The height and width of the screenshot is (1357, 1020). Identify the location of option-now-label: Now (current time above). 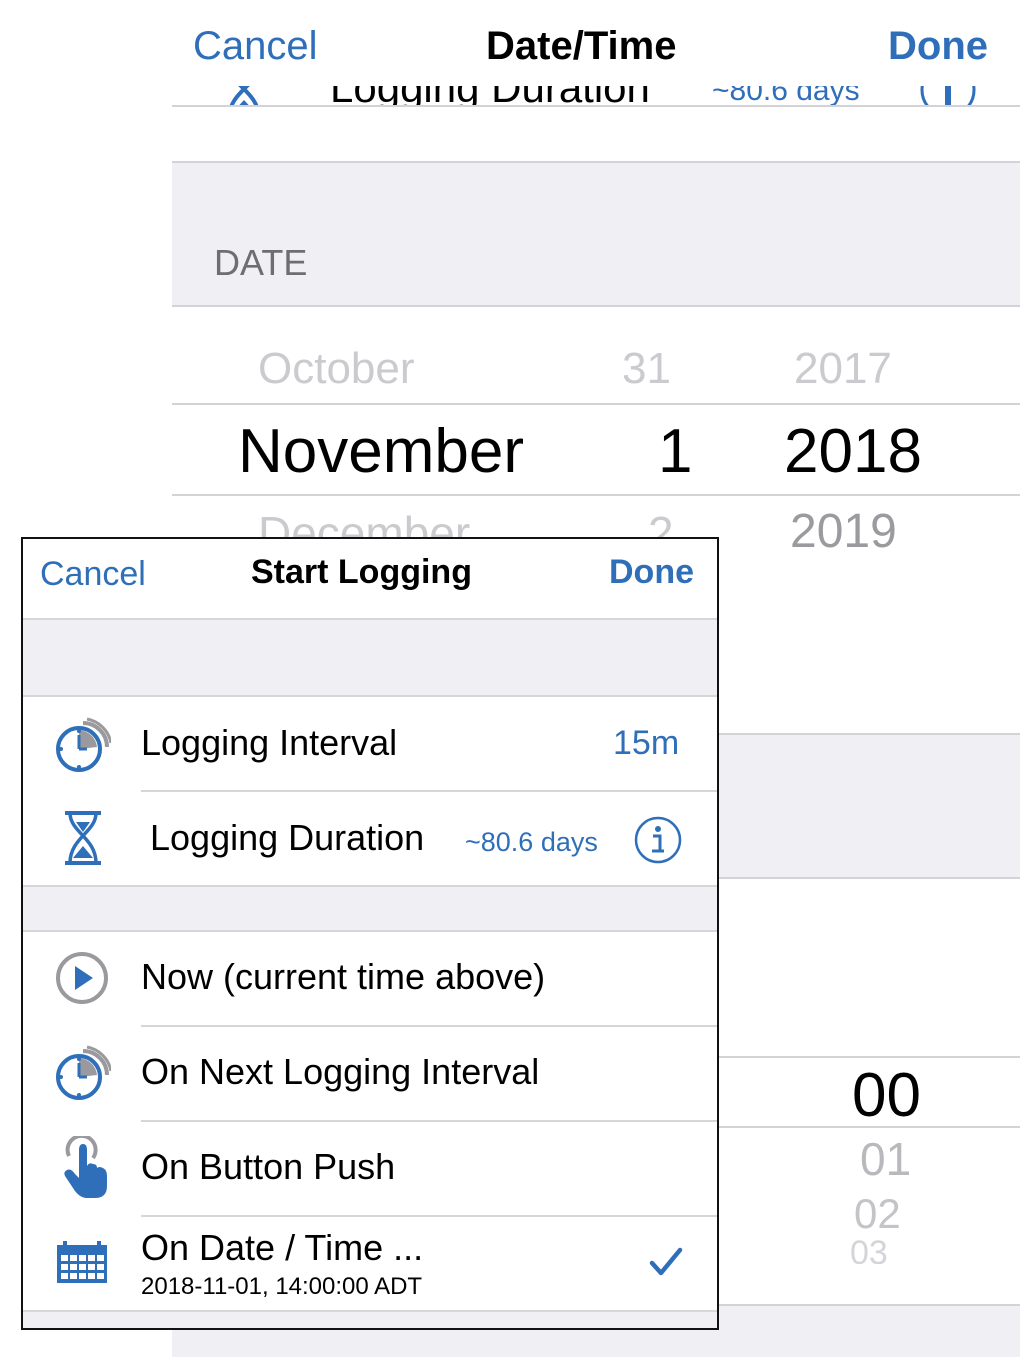
(343, 976).